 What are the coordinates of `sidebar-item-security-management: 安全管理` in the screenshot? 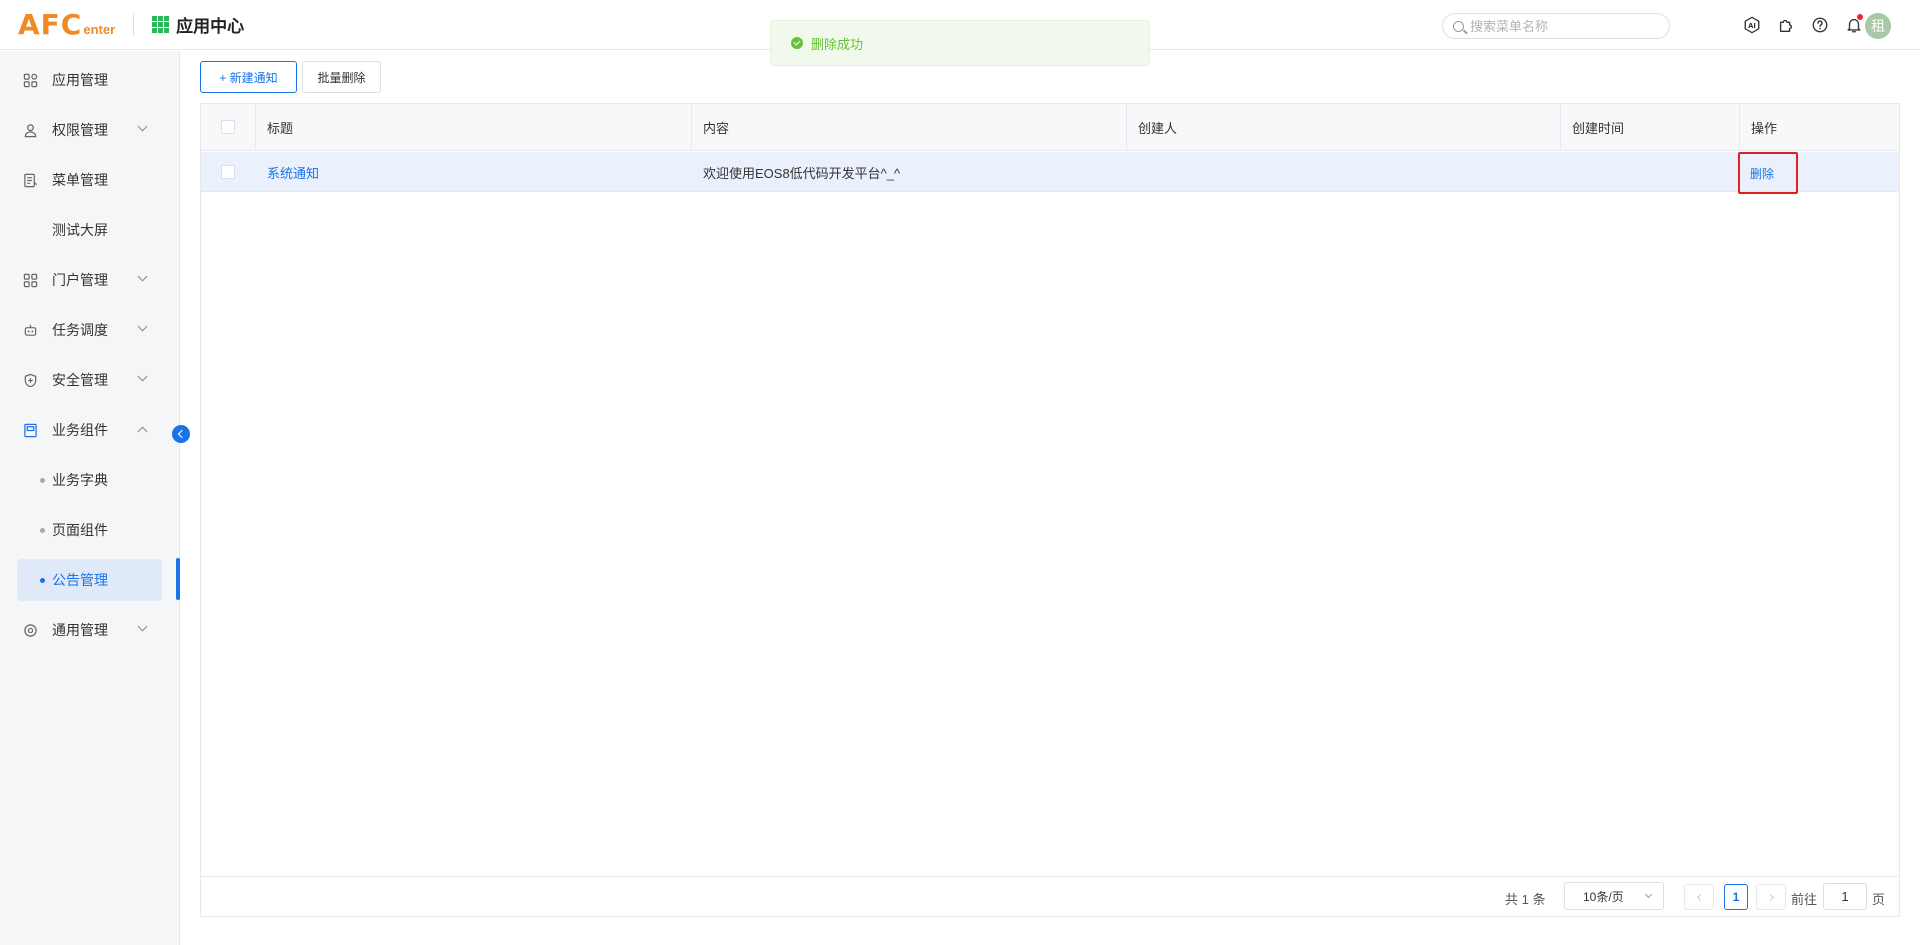 It's located at (90, 380).